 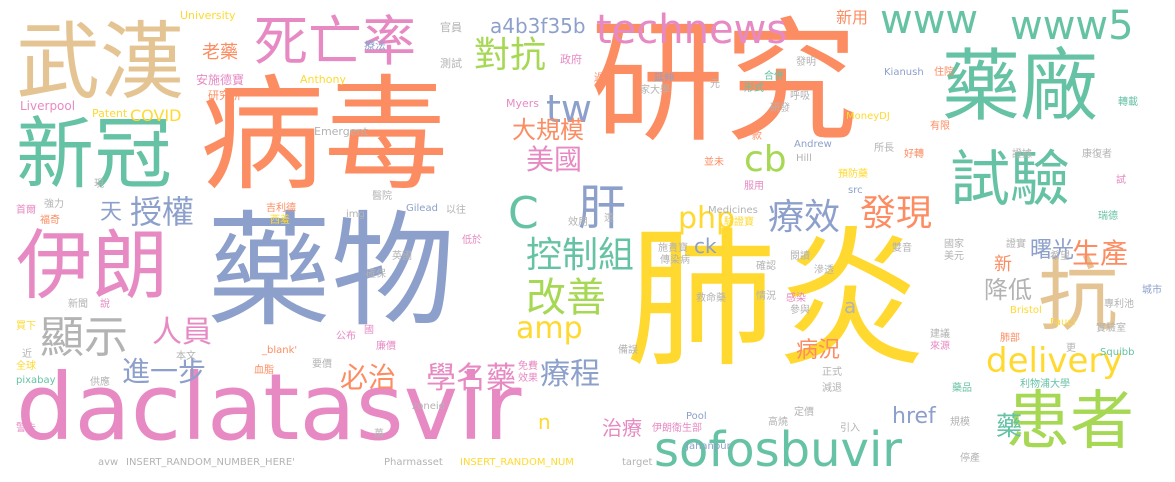 What do you see at coordinates (48, 106) in the screenshot?
I see `word: Liverpool` at bounding box center [48, 106].